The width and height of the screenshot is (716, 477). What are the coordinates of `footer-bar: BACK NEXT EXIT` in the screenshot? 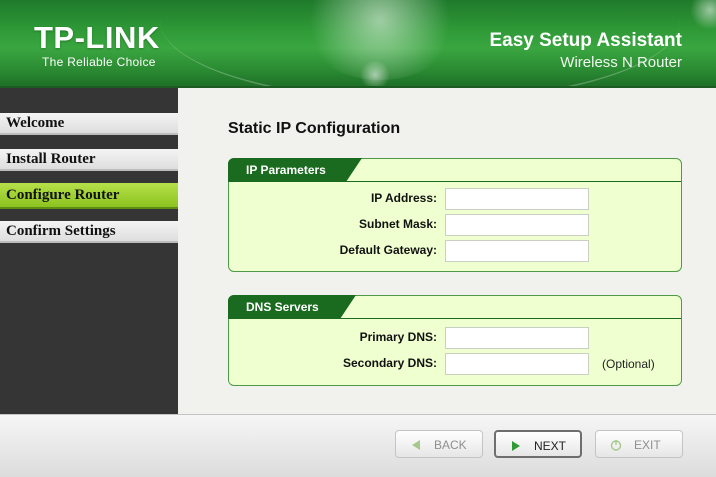 It's located at (358, 445).